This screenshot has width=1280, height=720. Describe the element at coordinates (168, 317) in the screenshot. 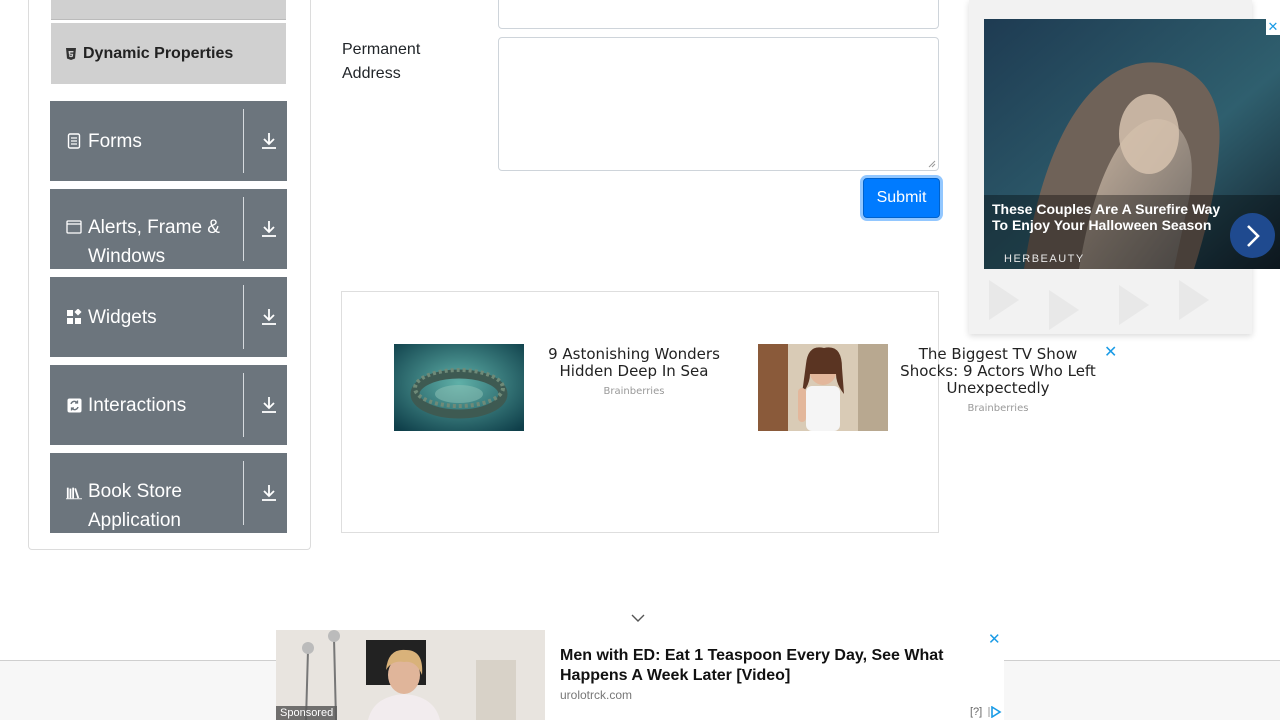

I see `sidebar-group-widgets: Widgets` at that location.